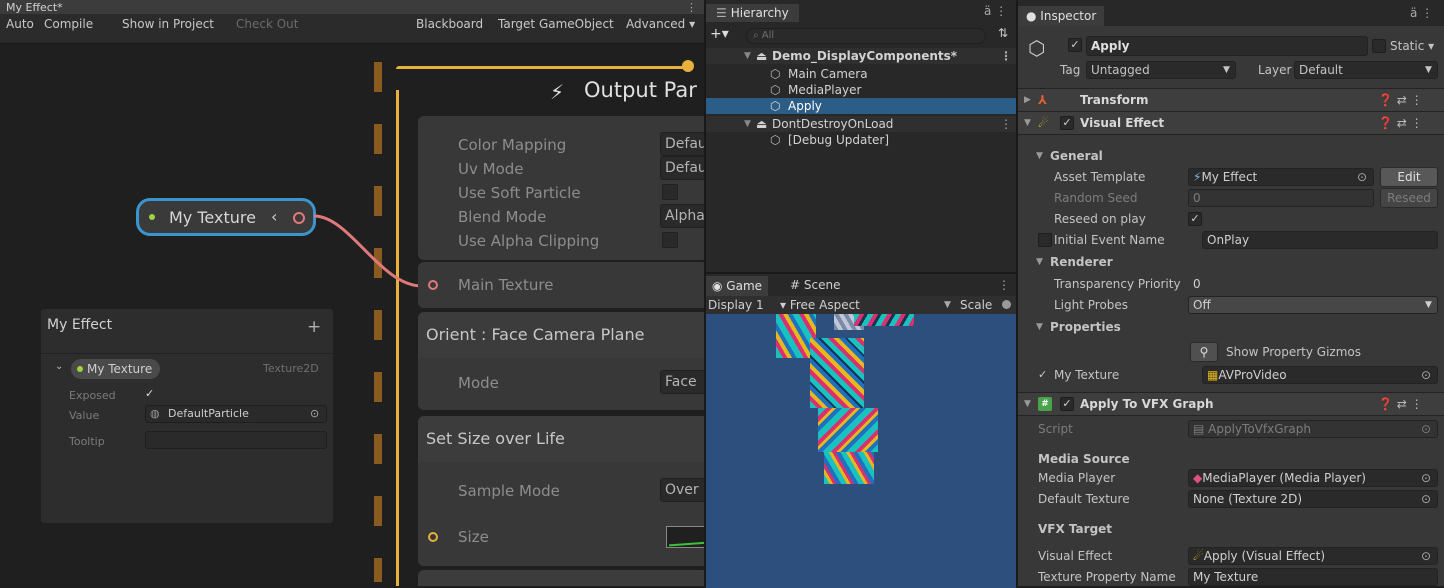  I want to click on random-seed-field: 0, so click(1281, 198).